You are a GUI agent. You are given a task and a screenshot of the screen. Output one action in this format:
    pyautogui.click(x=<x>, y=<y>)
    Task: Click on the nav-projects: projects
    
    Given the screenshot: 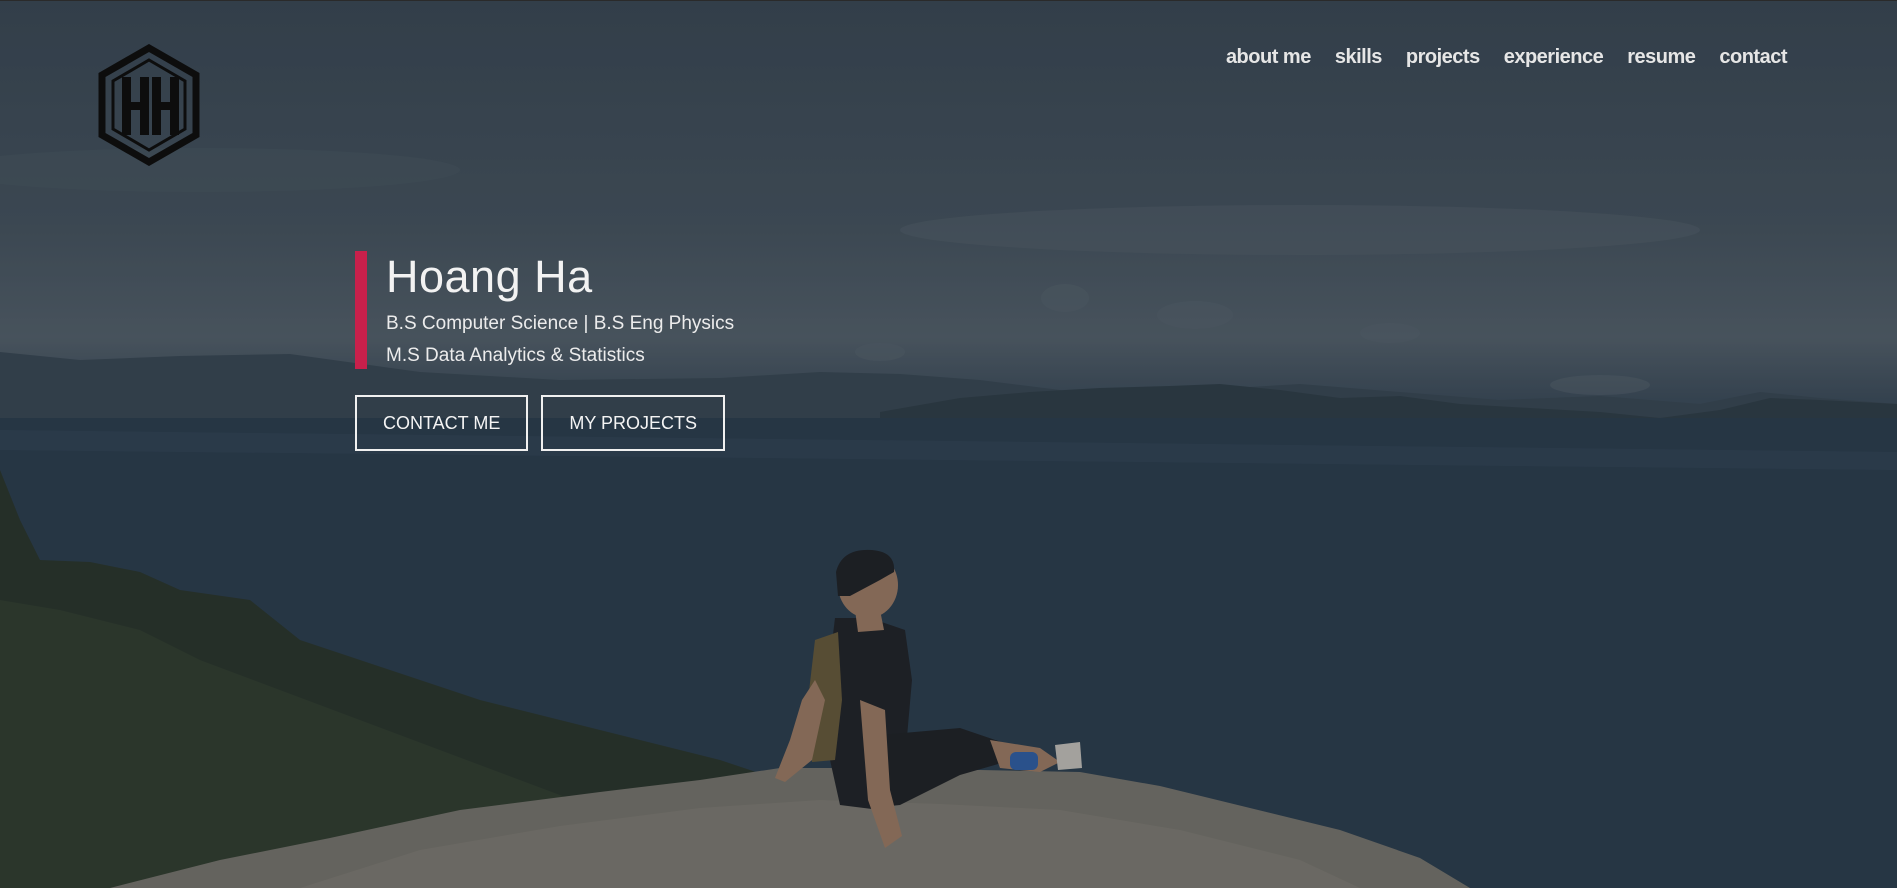 What is the action you would take?
    pyautogui.click(x=1443, y=57)
    